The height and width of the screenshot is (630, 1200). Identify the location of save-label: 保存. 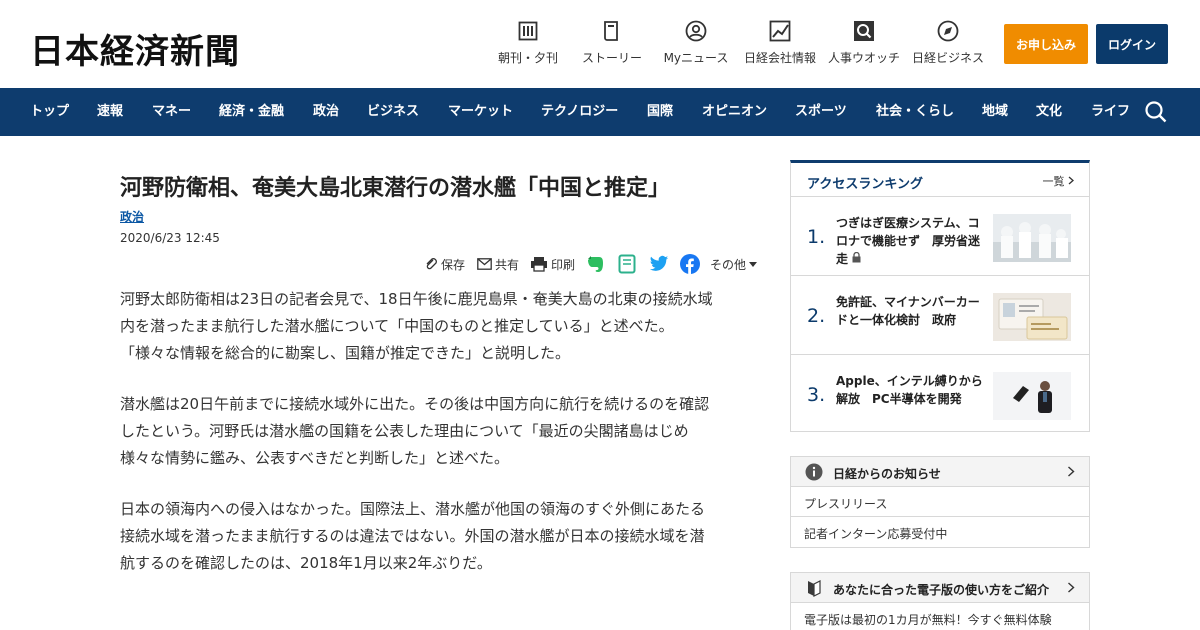
(453, 264).